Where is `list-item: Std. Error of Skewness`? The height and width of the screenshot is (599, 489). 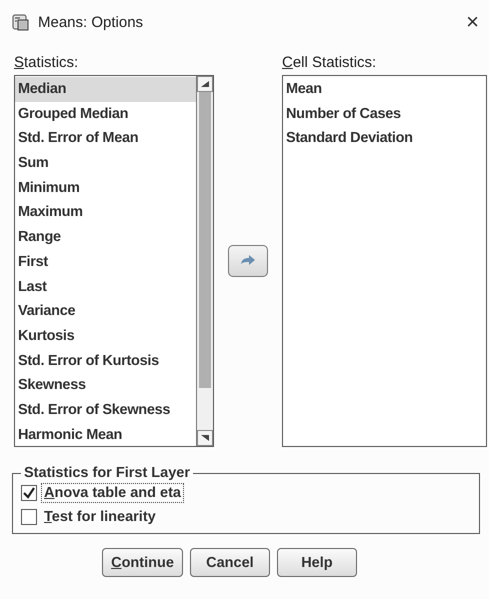
list-item: Std. Error of Skewness is located at coordinates (105, 410).